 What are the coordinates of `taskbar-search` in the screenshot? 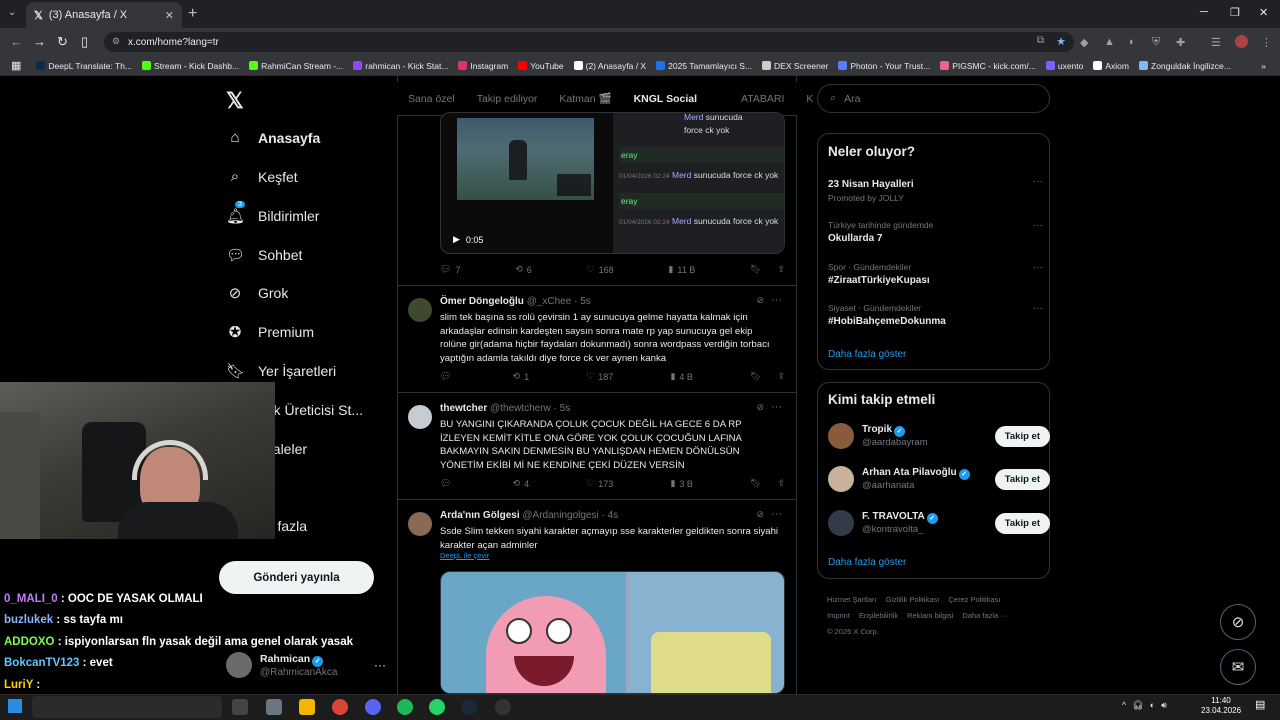 It's located at (127, 707).